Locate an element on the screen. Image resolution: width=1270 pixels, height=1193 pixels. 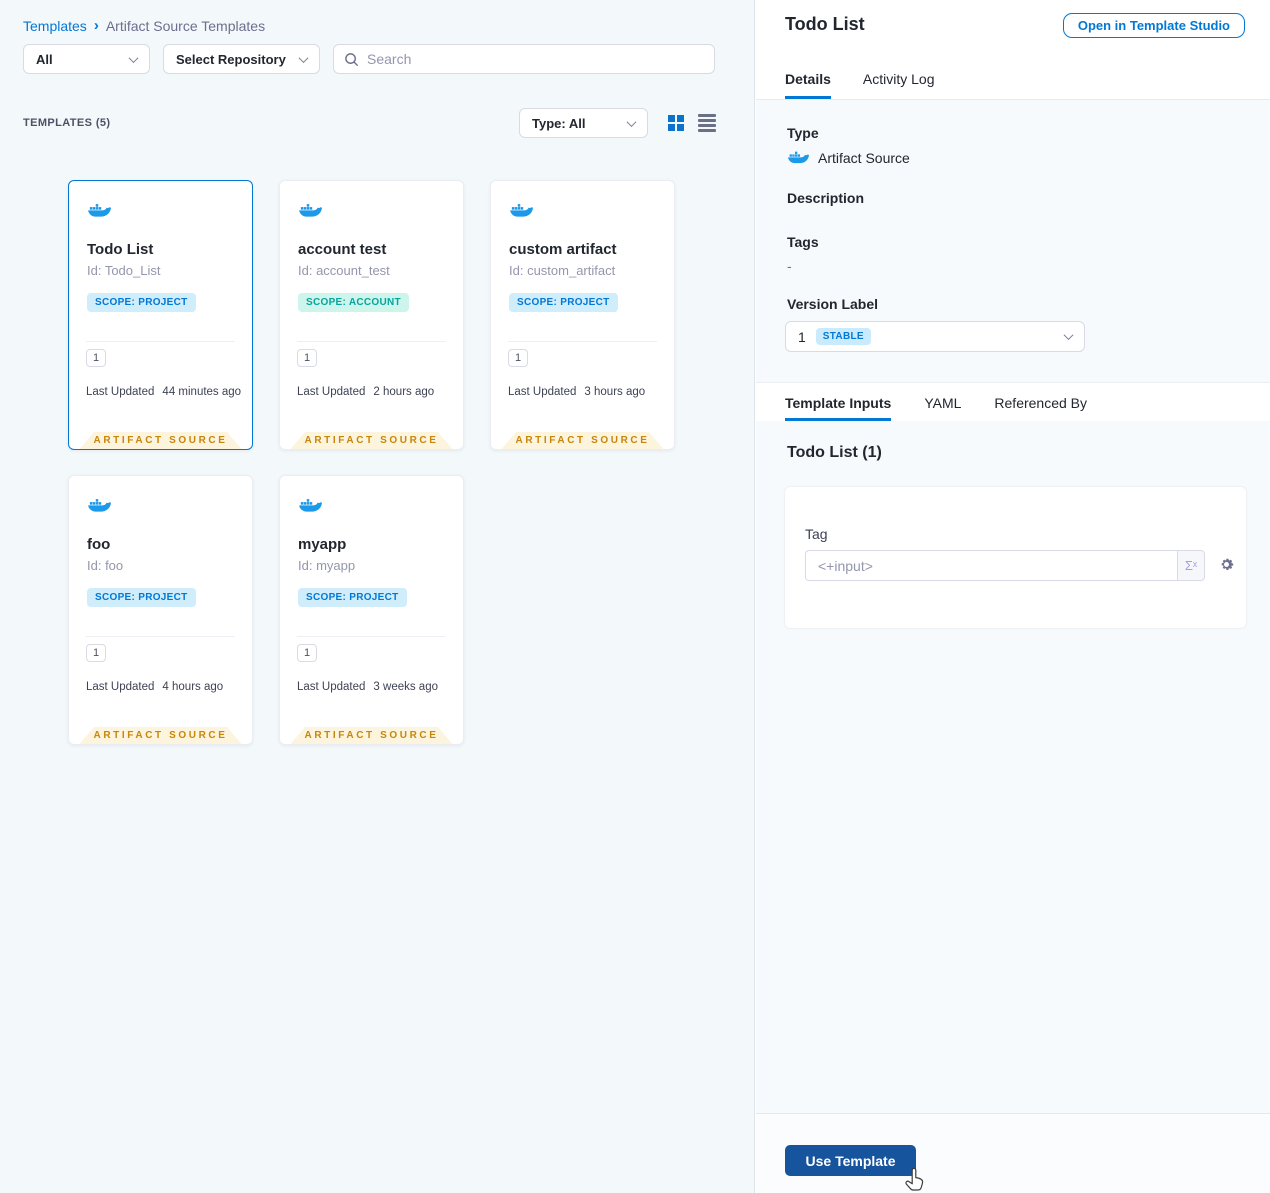
card-title: custom artifact is located at coordinates (563, 249).